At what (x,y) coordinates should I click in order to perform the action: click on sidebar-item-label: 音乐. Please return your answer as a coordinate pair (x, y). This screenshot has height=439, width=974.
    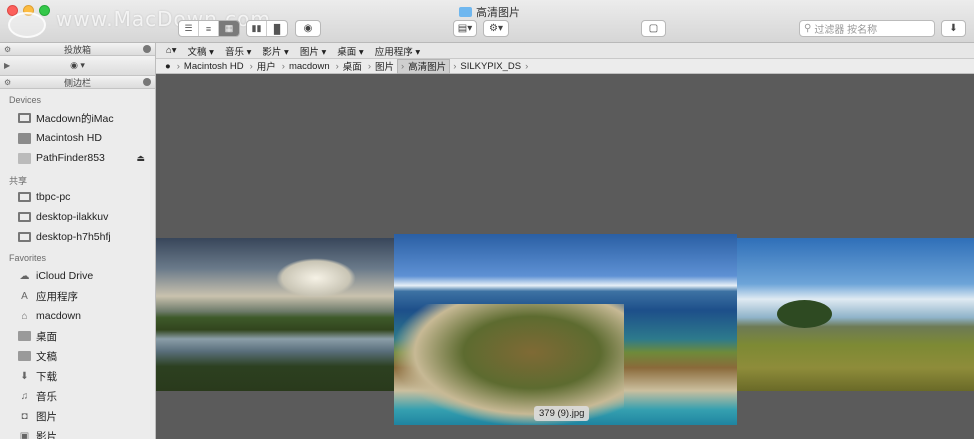
    Looking at the image, I should click on (46, 396).